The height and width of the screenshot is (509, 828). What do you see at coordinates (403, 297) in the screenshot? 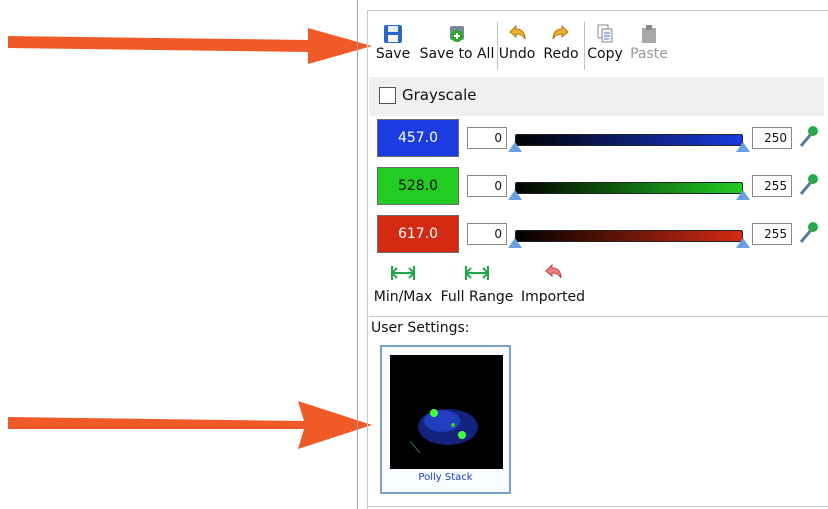
I see `min-max-label: Min/Max` at bounding box center [403, 297].